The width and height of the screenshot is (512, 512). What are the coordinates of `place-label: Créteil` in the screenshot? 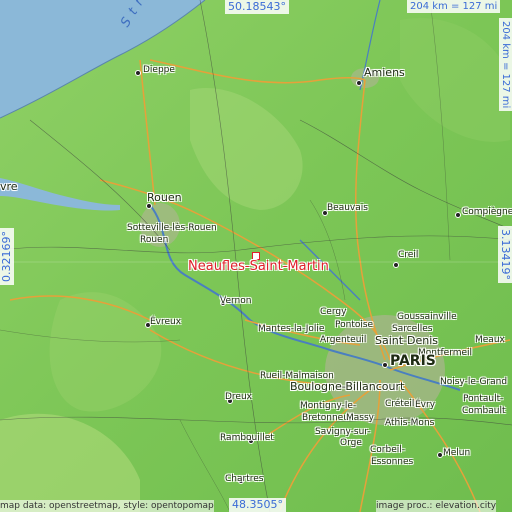 It's located at (400, 404).